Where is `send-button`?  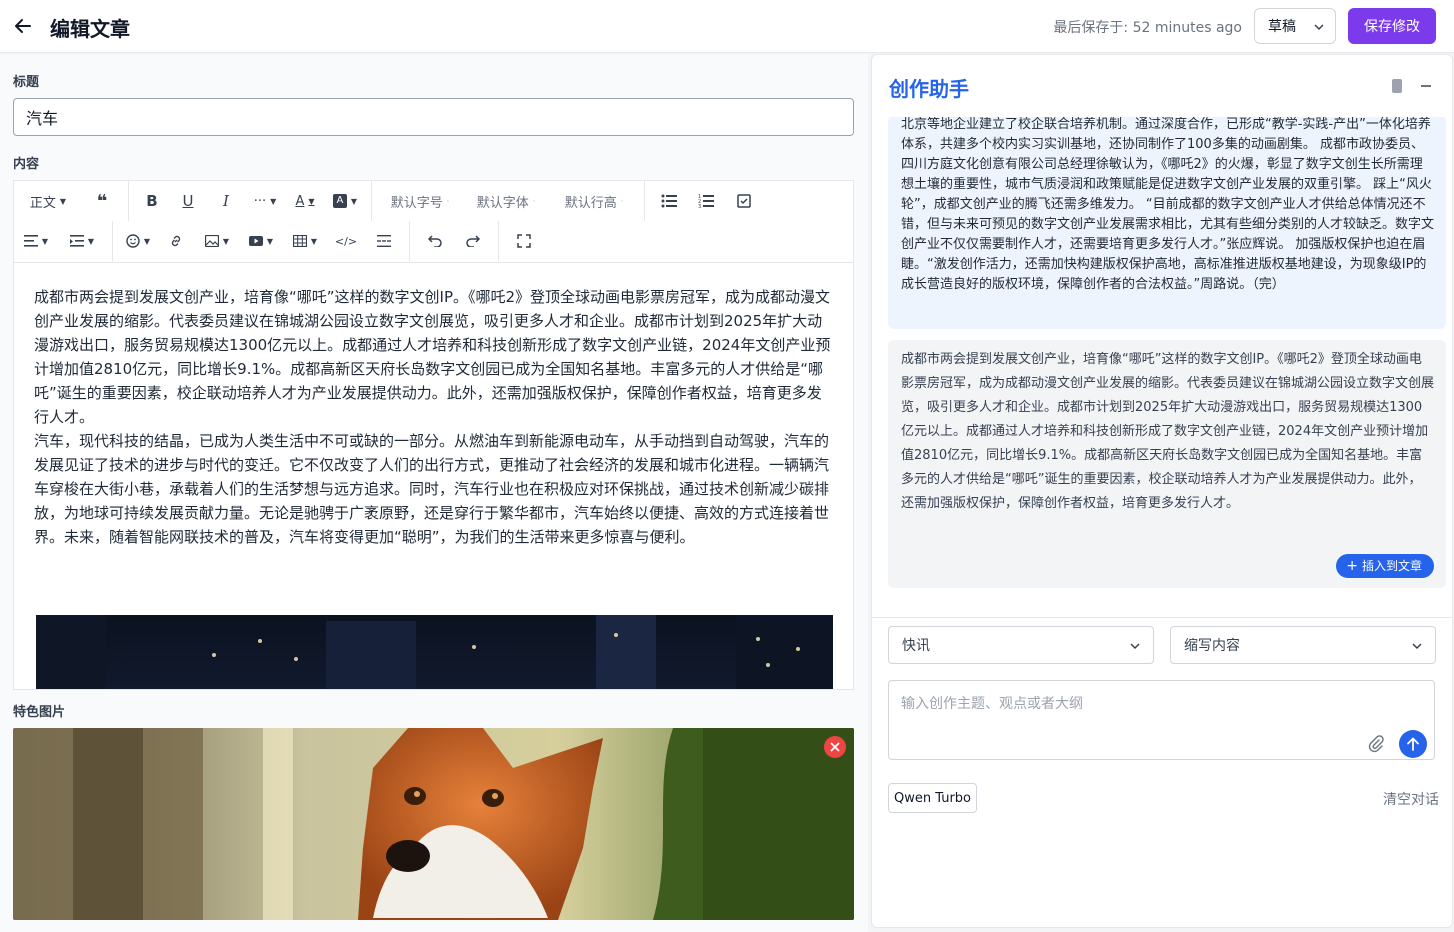 send-button is located at coordinates (1413, 744).